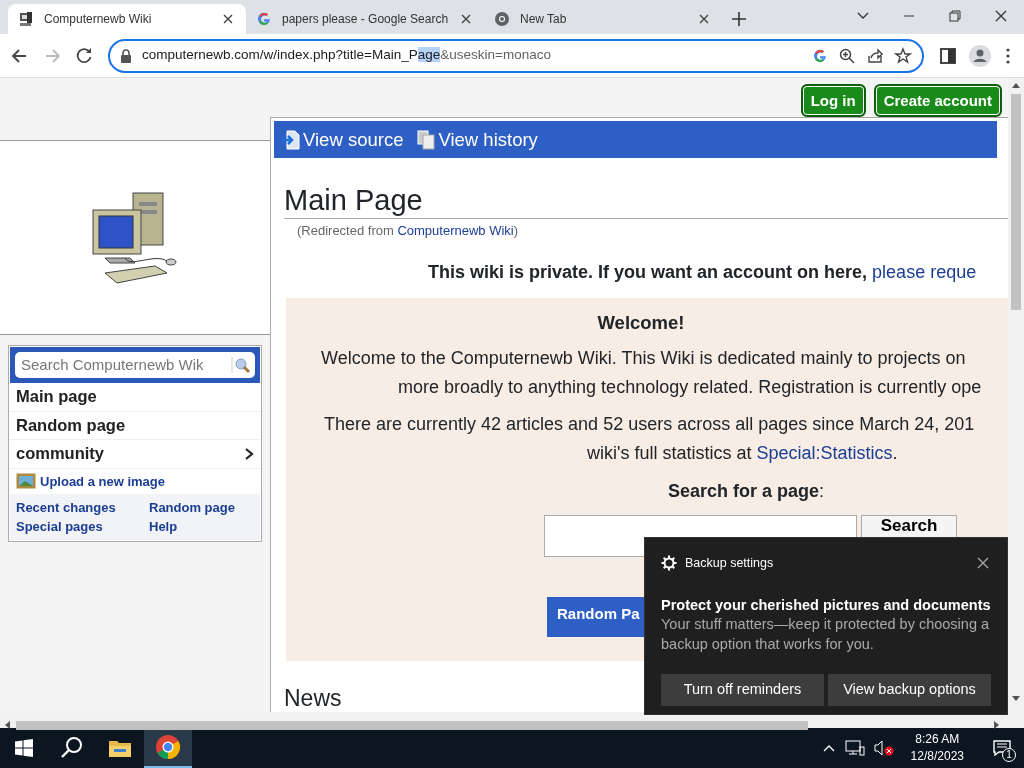  I want to click on notice-text: This wiki is private. If you want an account on here, please reque, so click(703, 272).